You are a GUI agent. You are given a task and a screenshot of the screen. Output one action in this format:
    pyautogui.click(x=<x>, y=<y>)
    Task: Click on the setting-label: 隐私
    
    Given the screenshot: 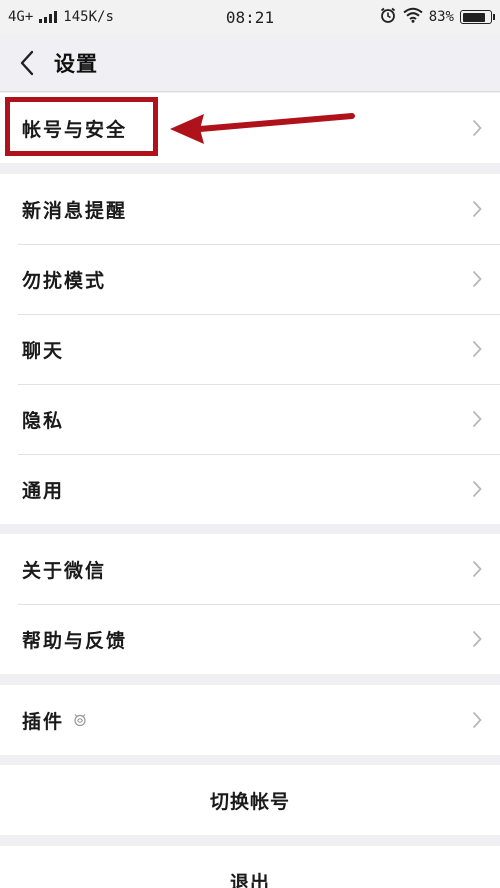 What is the action you would take?
    pyautogui.click(x=43, y=420)
    